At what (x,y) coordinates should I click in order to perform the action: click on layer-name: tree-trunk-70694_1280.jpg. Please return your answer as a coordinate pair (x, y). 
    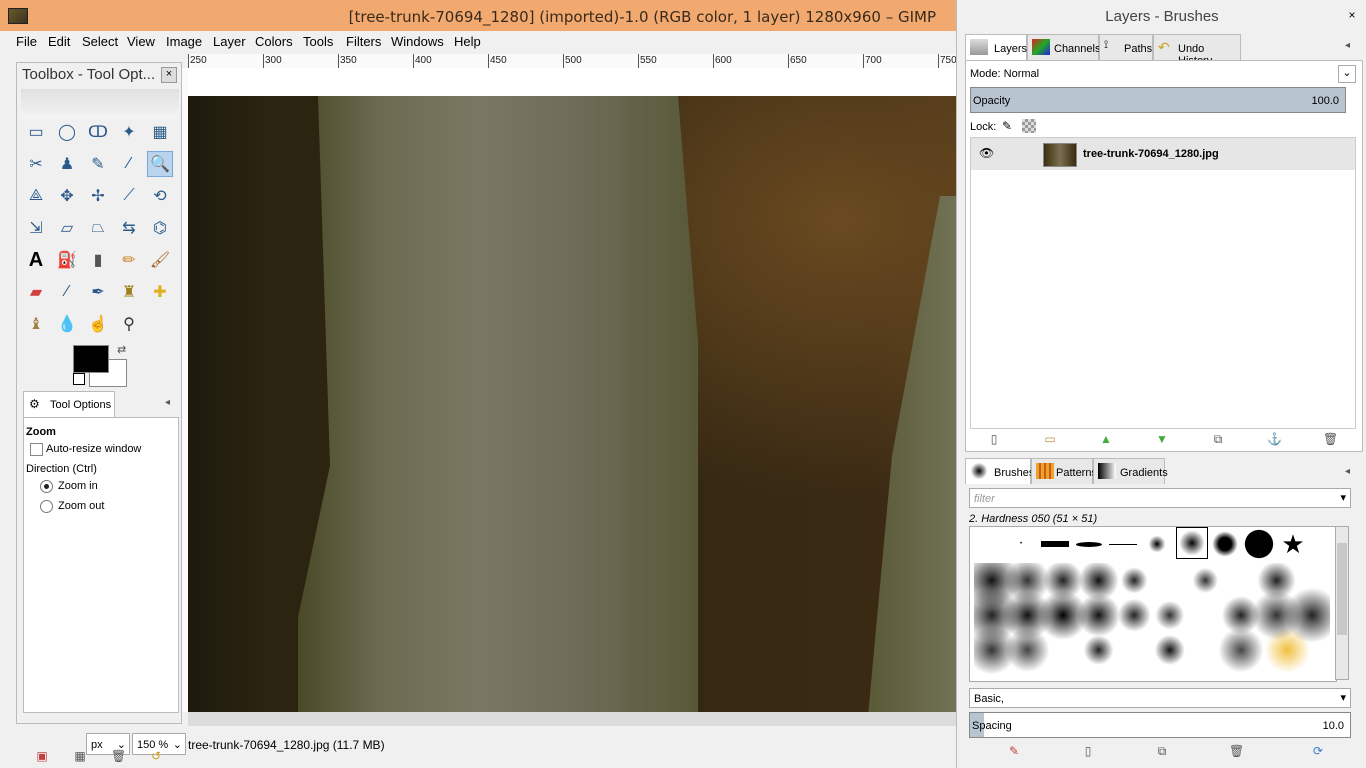
    Looking at the image, I should click on (1151, 154).